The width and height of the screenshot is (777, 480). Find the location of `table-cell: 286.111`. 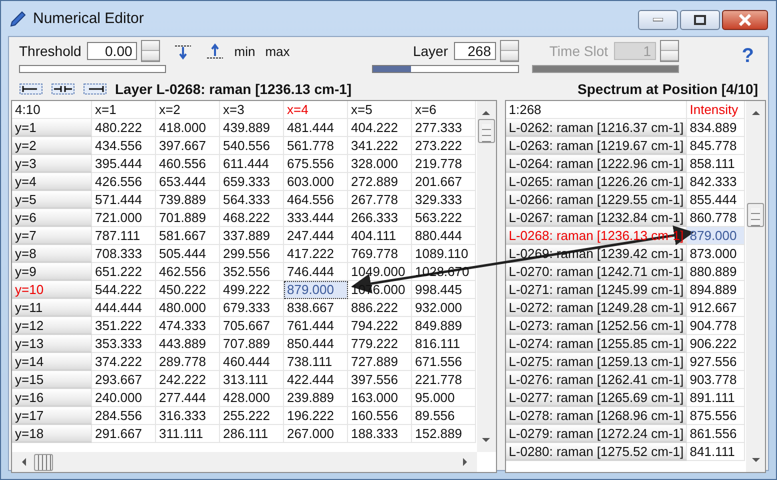

table-cell: 286.111 is located at coordinates (252, 434).